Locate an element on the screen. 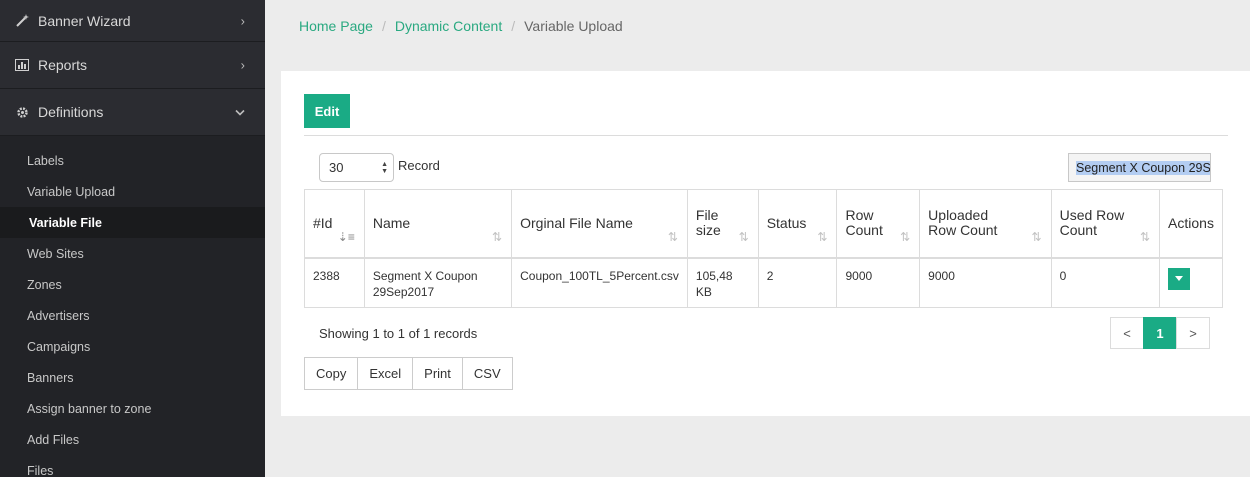 Image resolution: width=1250 pixels, height=477 pixels. column-header-status: Status ⇅ is located at coordinates (797, 224).